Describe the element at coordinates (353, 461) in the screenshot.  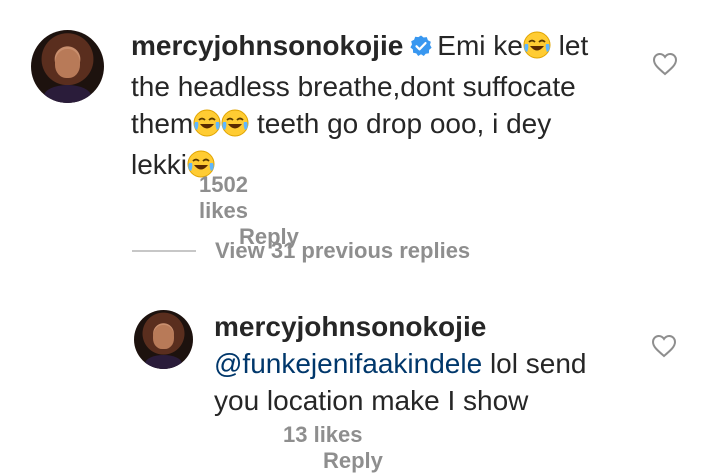
I see `reply-reply-button: Reply` at that location.